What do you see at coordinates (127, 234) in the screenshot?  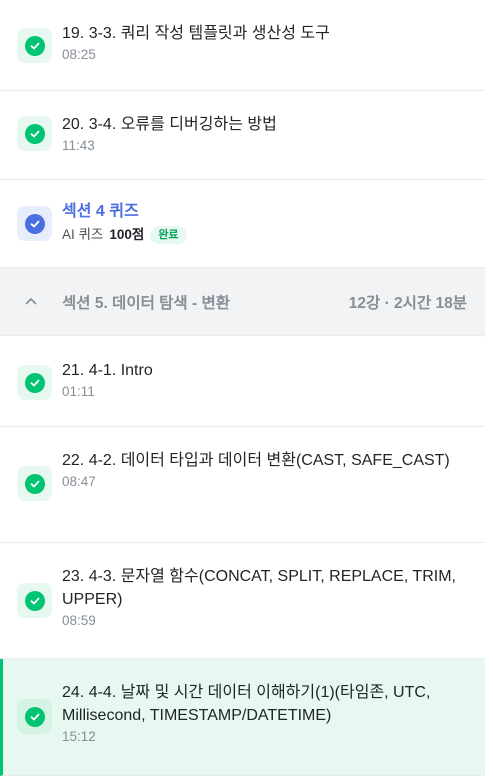 I see `quiz-score: 100점` at bounding box center [127, 234].